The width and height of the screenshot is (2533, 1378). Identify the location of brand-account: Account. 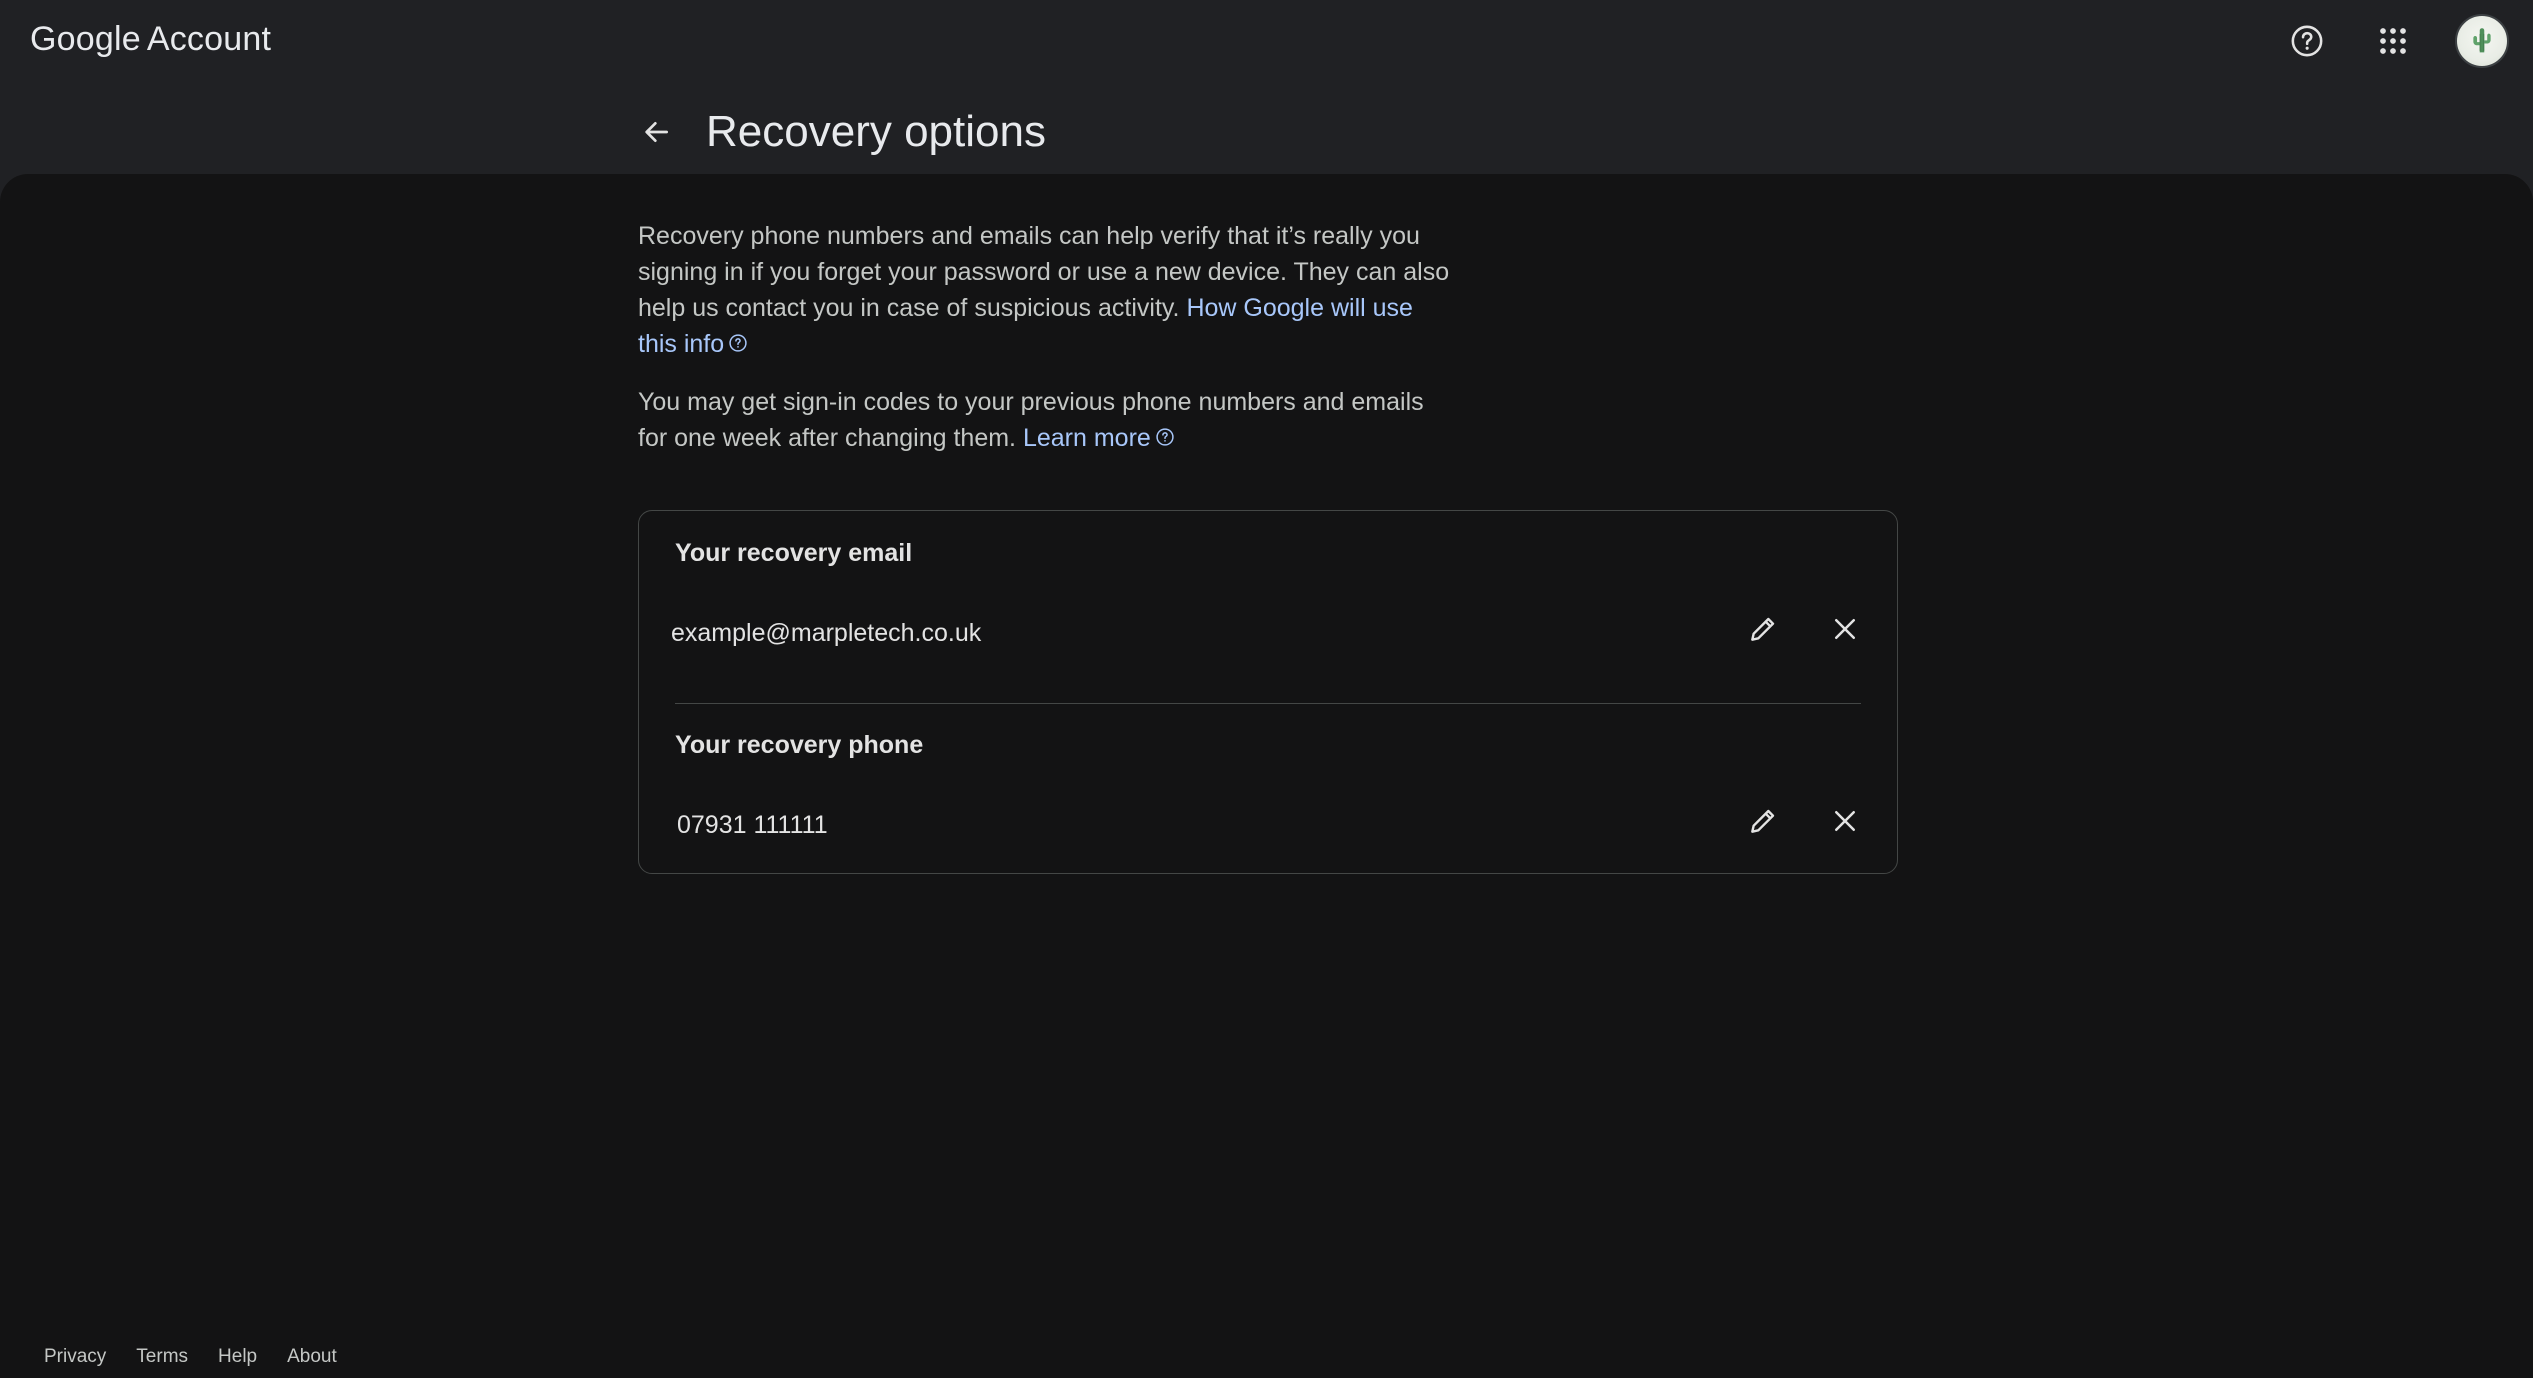
(209, 39).